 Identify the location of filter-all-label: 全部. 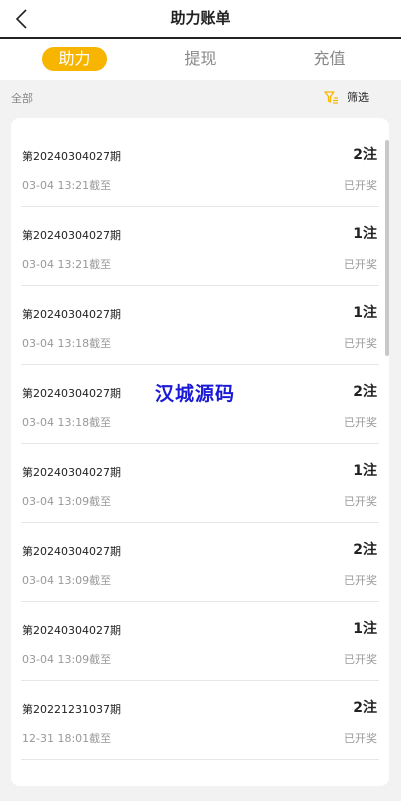
(22, 98).